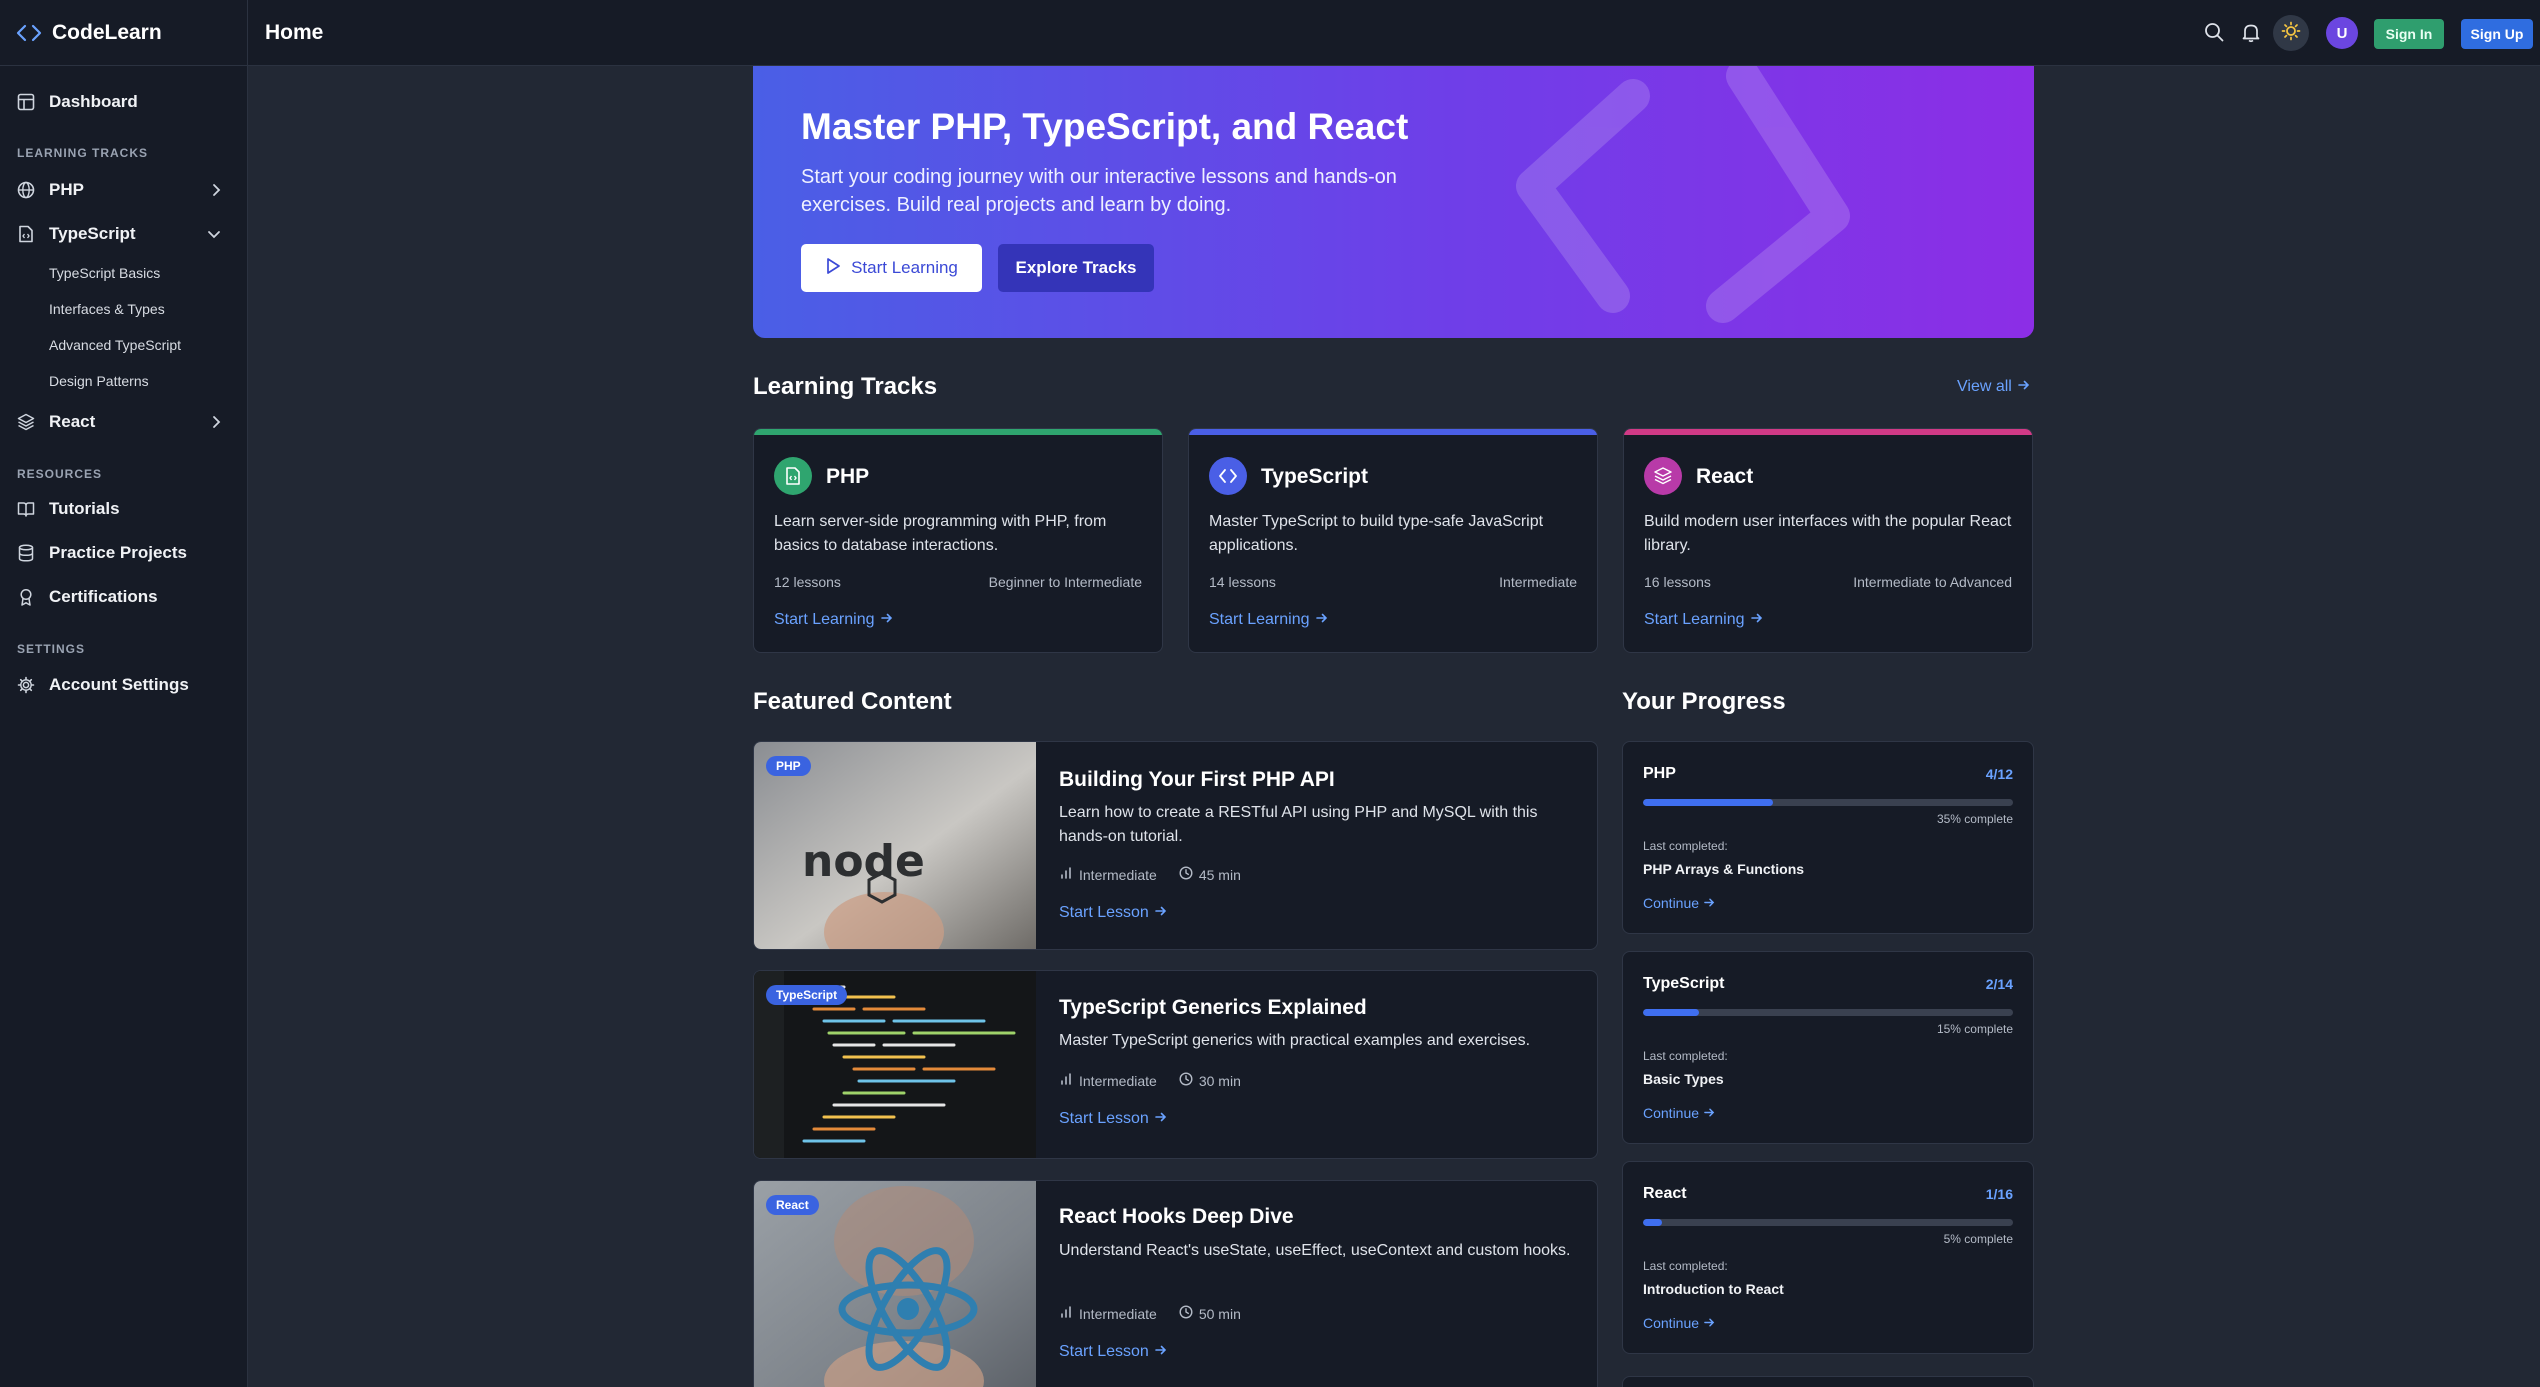 Image resolution: width=2540 pixels, height=1387 pixels. What do you see at coordinates (119, 684) in the screenshot?
I see `sidebar-item-label: Account Settings` at bounding box center [119, 684].